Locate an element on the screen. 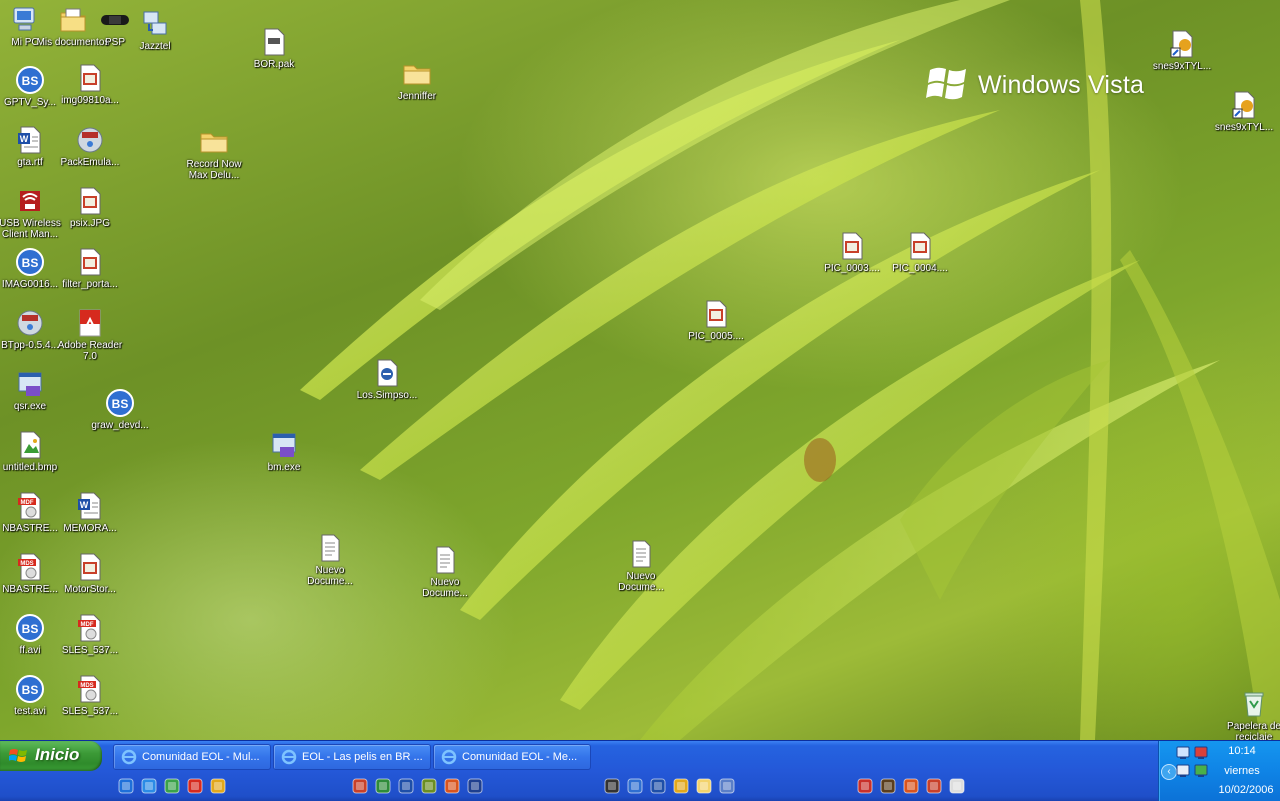 The width and height of the screenshot is (1280, 801). word-icon is located at coordinates (475, 786).